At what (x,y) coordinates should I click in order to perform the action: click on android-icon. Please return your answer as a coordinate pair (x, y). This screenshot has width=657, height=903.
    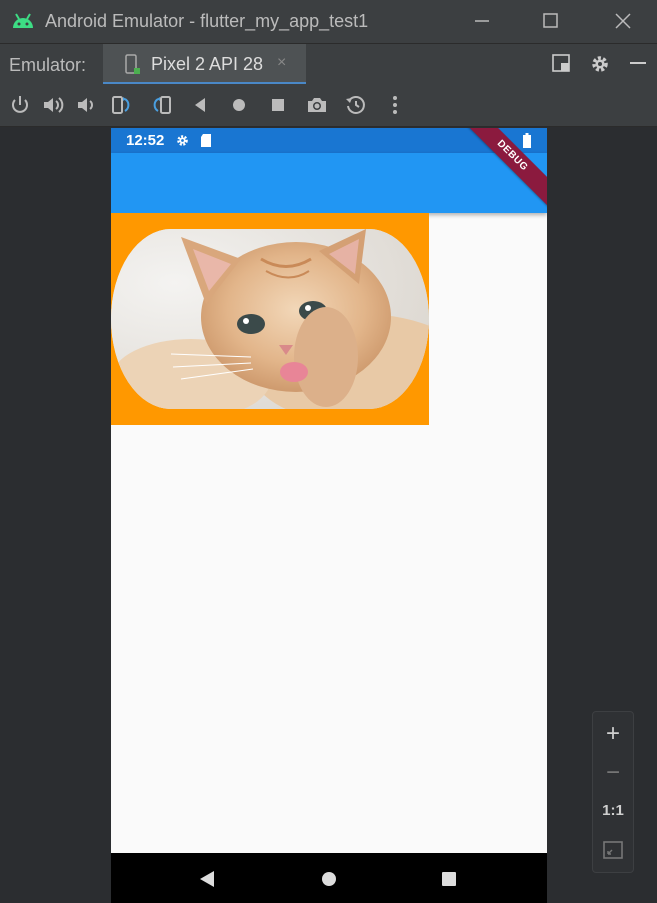
    Looking at the image, I should click on (23, 20).